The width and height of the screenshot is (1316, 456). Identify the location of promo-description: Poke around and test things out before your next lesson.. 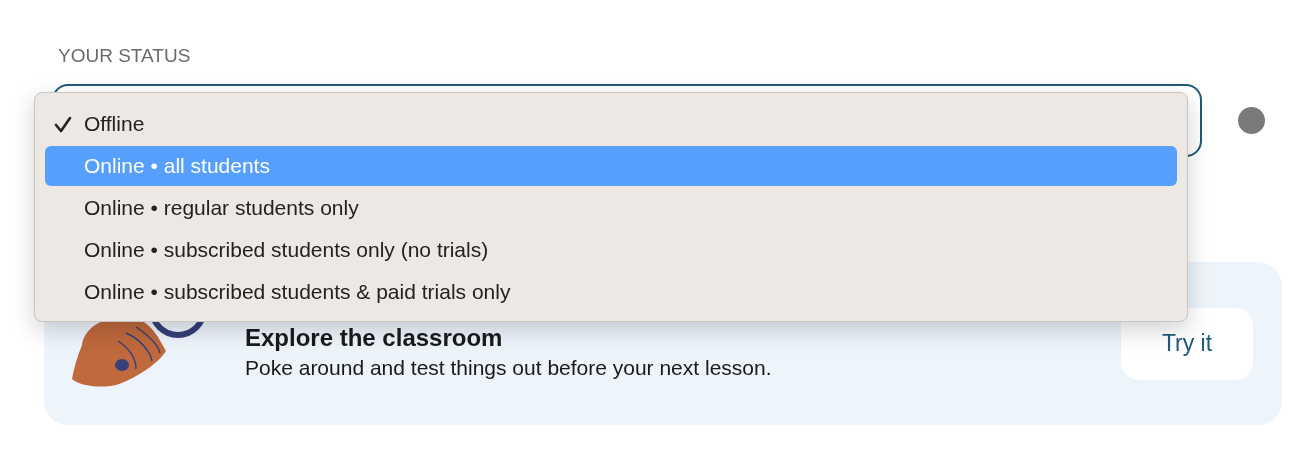
(508, 367).